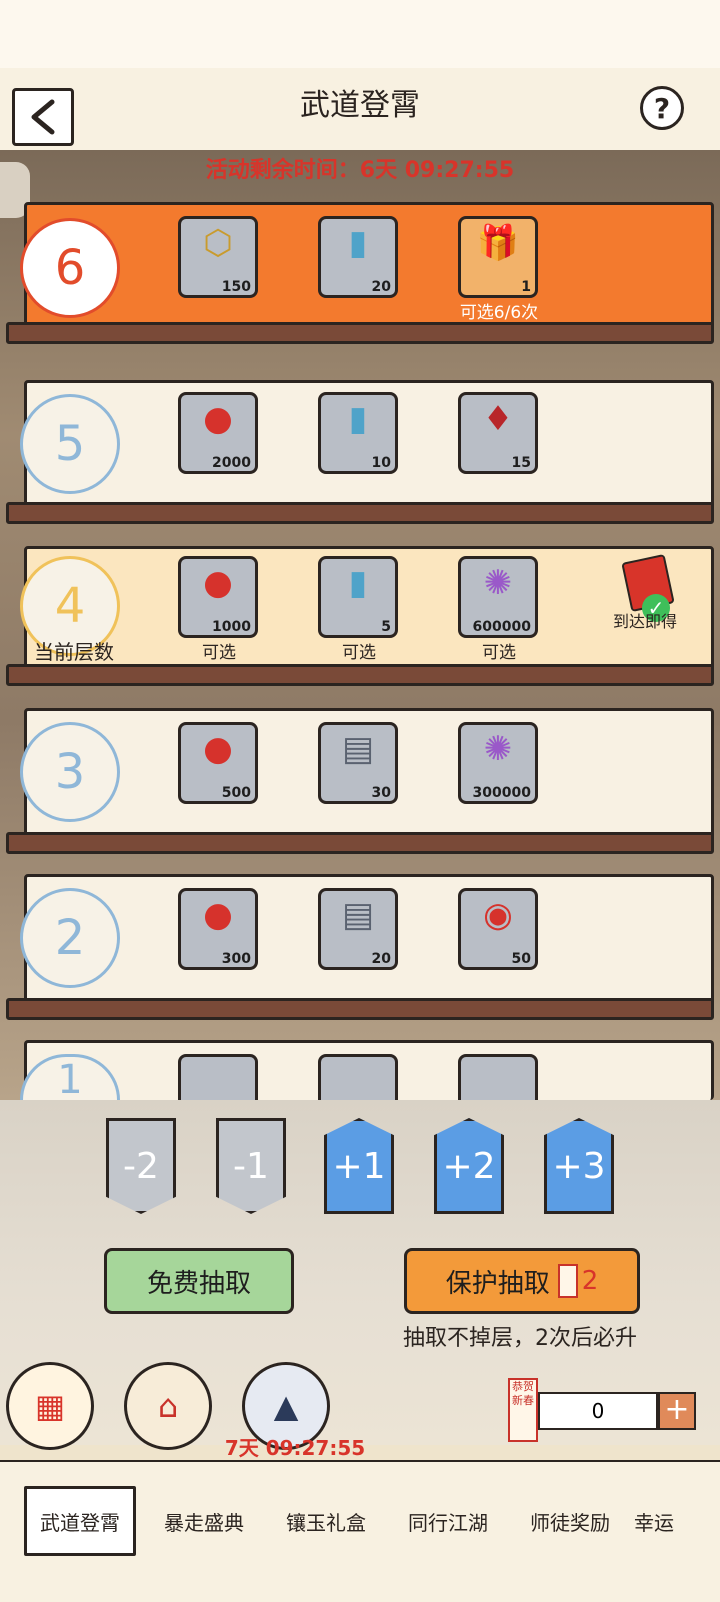 The width and height of the screenshot is (720, 1602). What do you see at coordinates (498, 915) in the screenshot?
I see `pill-icon: ◉` at bounding box center [498, 915].